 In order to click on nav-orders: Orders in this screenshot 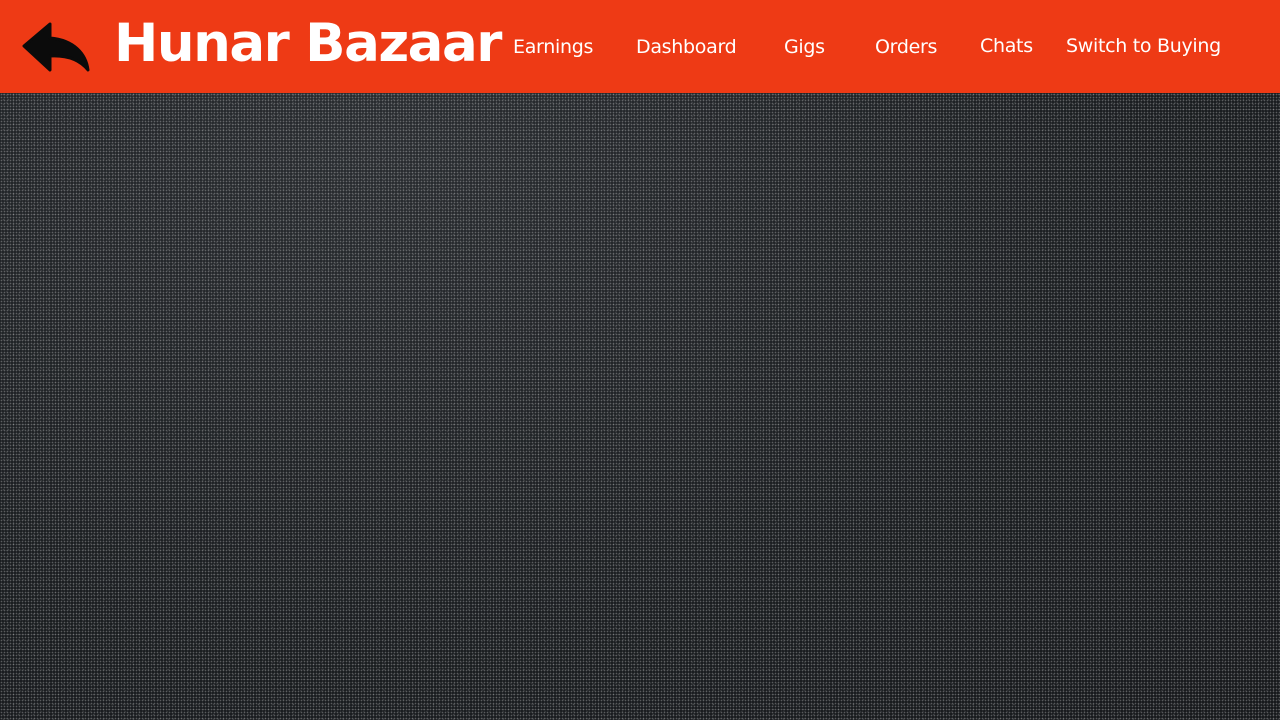, I will do `click(906, 47)`.